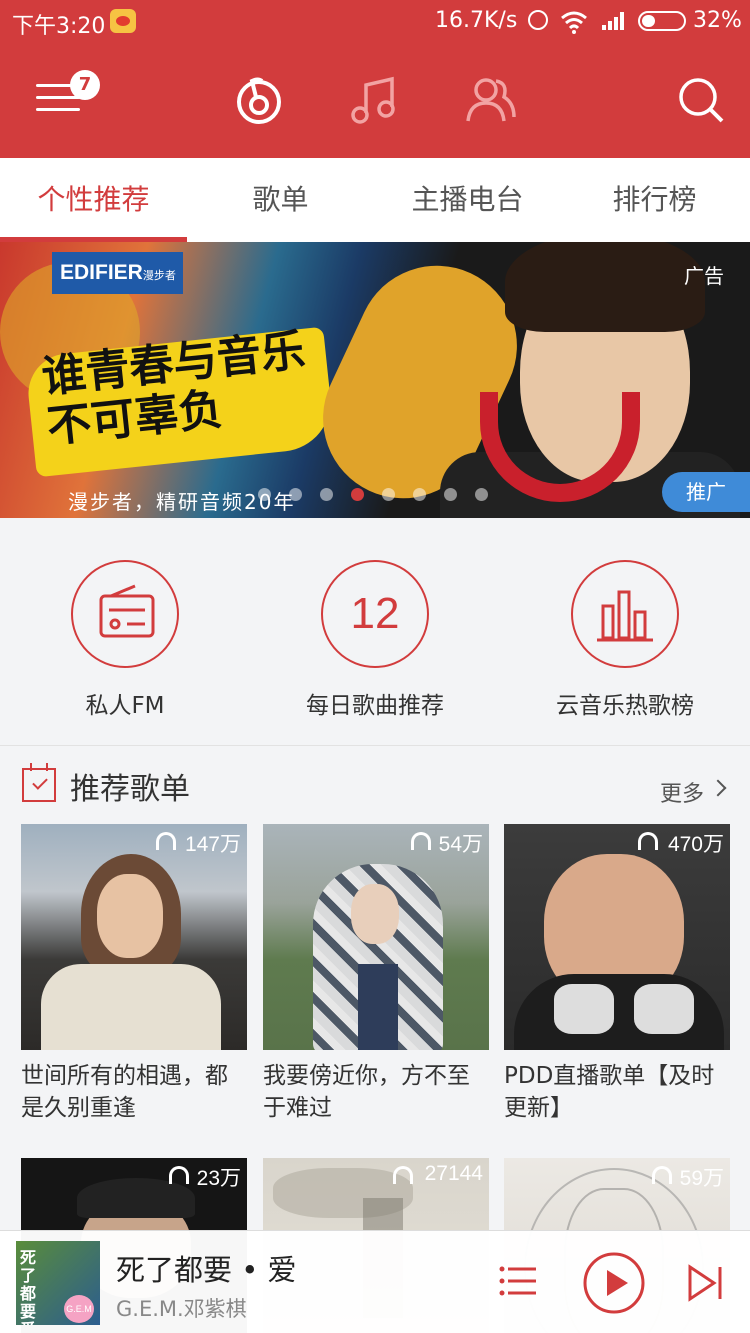 This screenshot has width=750, height=1333. Describe the element at coordinates (682, 792) in the screenshot. I see `more-link: 更多` at that location.